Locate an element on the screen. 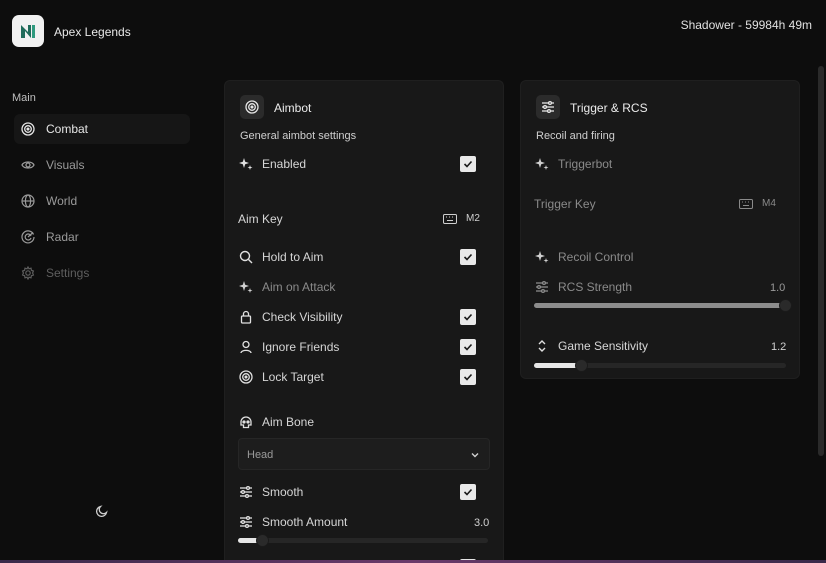 The image size is (826, 563). enabled-checkbox is located at coordinates (468, 164).